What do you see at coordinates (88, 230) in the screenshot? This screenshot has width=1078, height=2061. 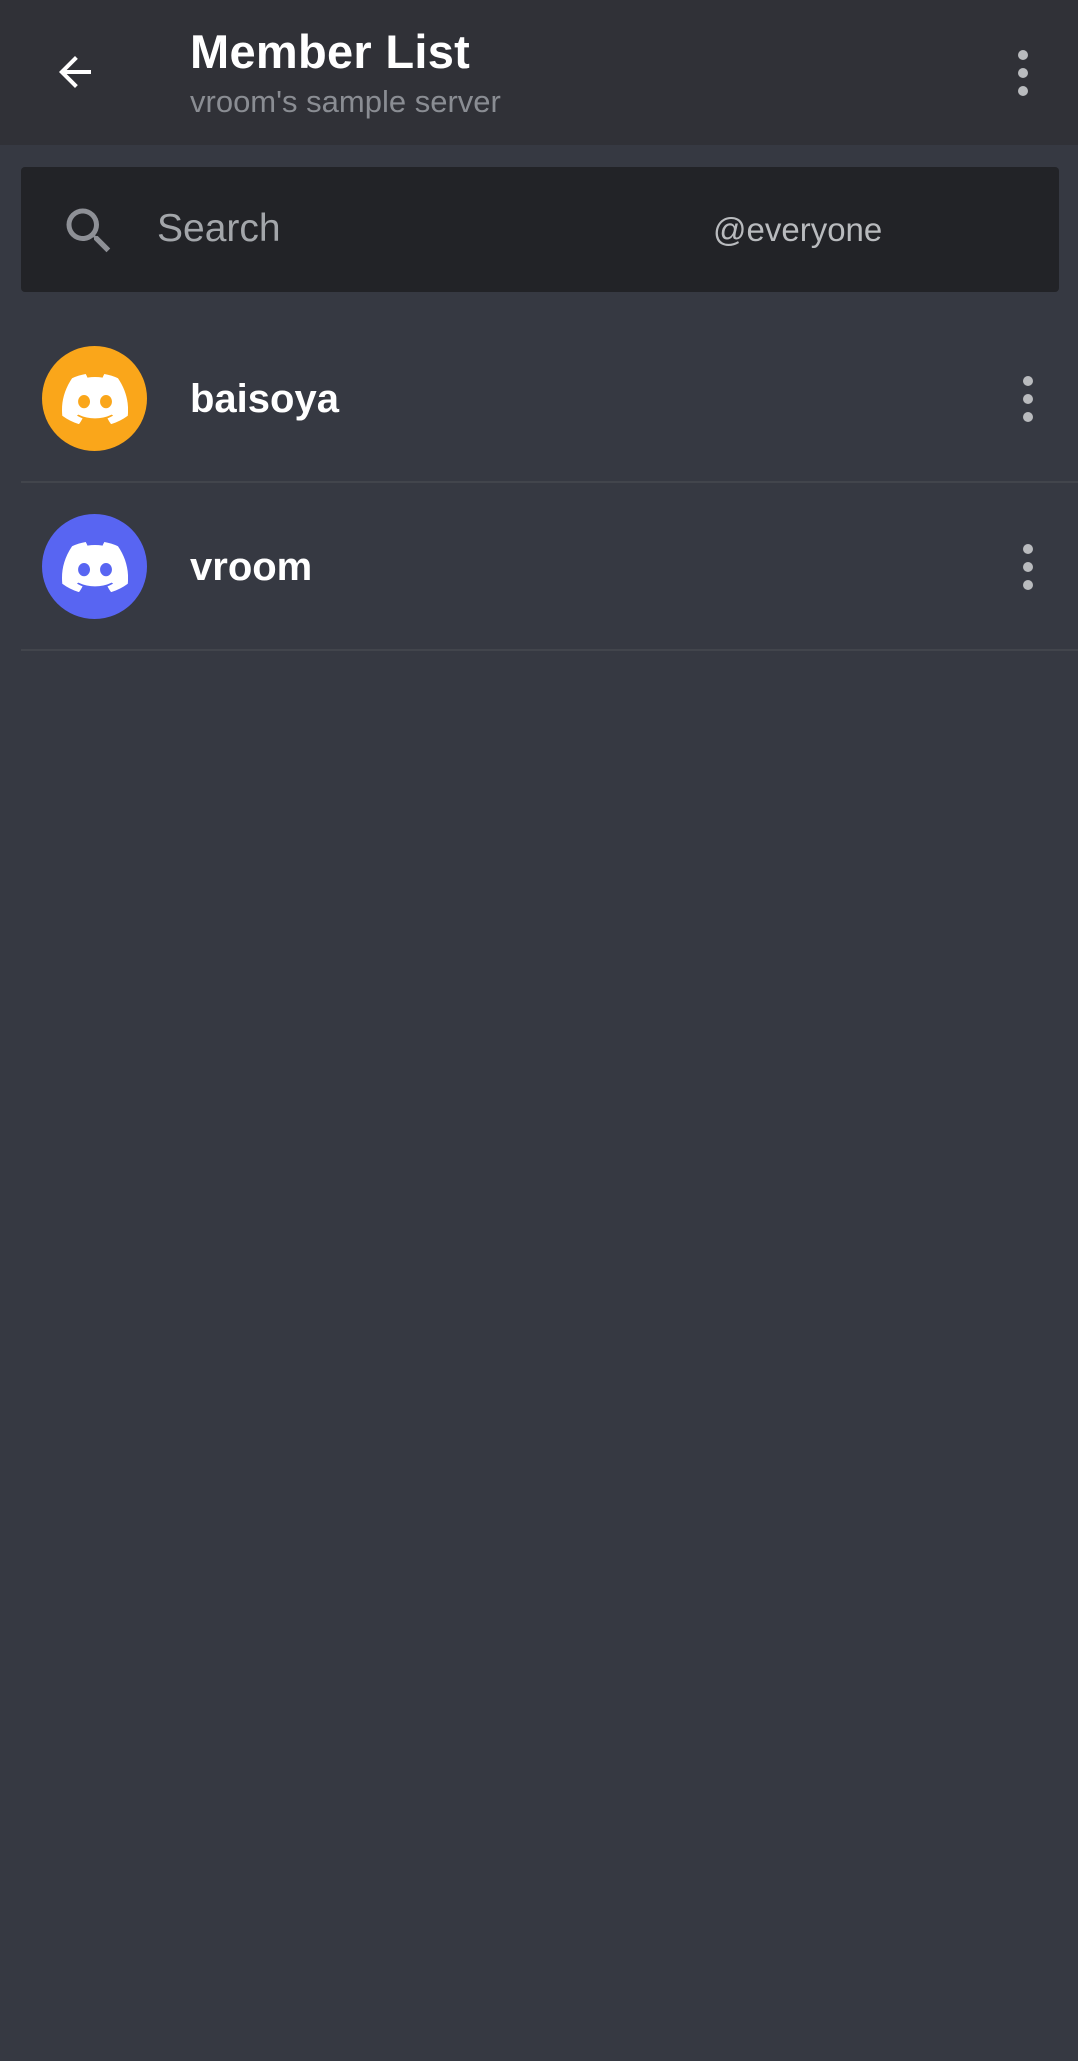 I see `search-icon` at bounding box center [88, 230].